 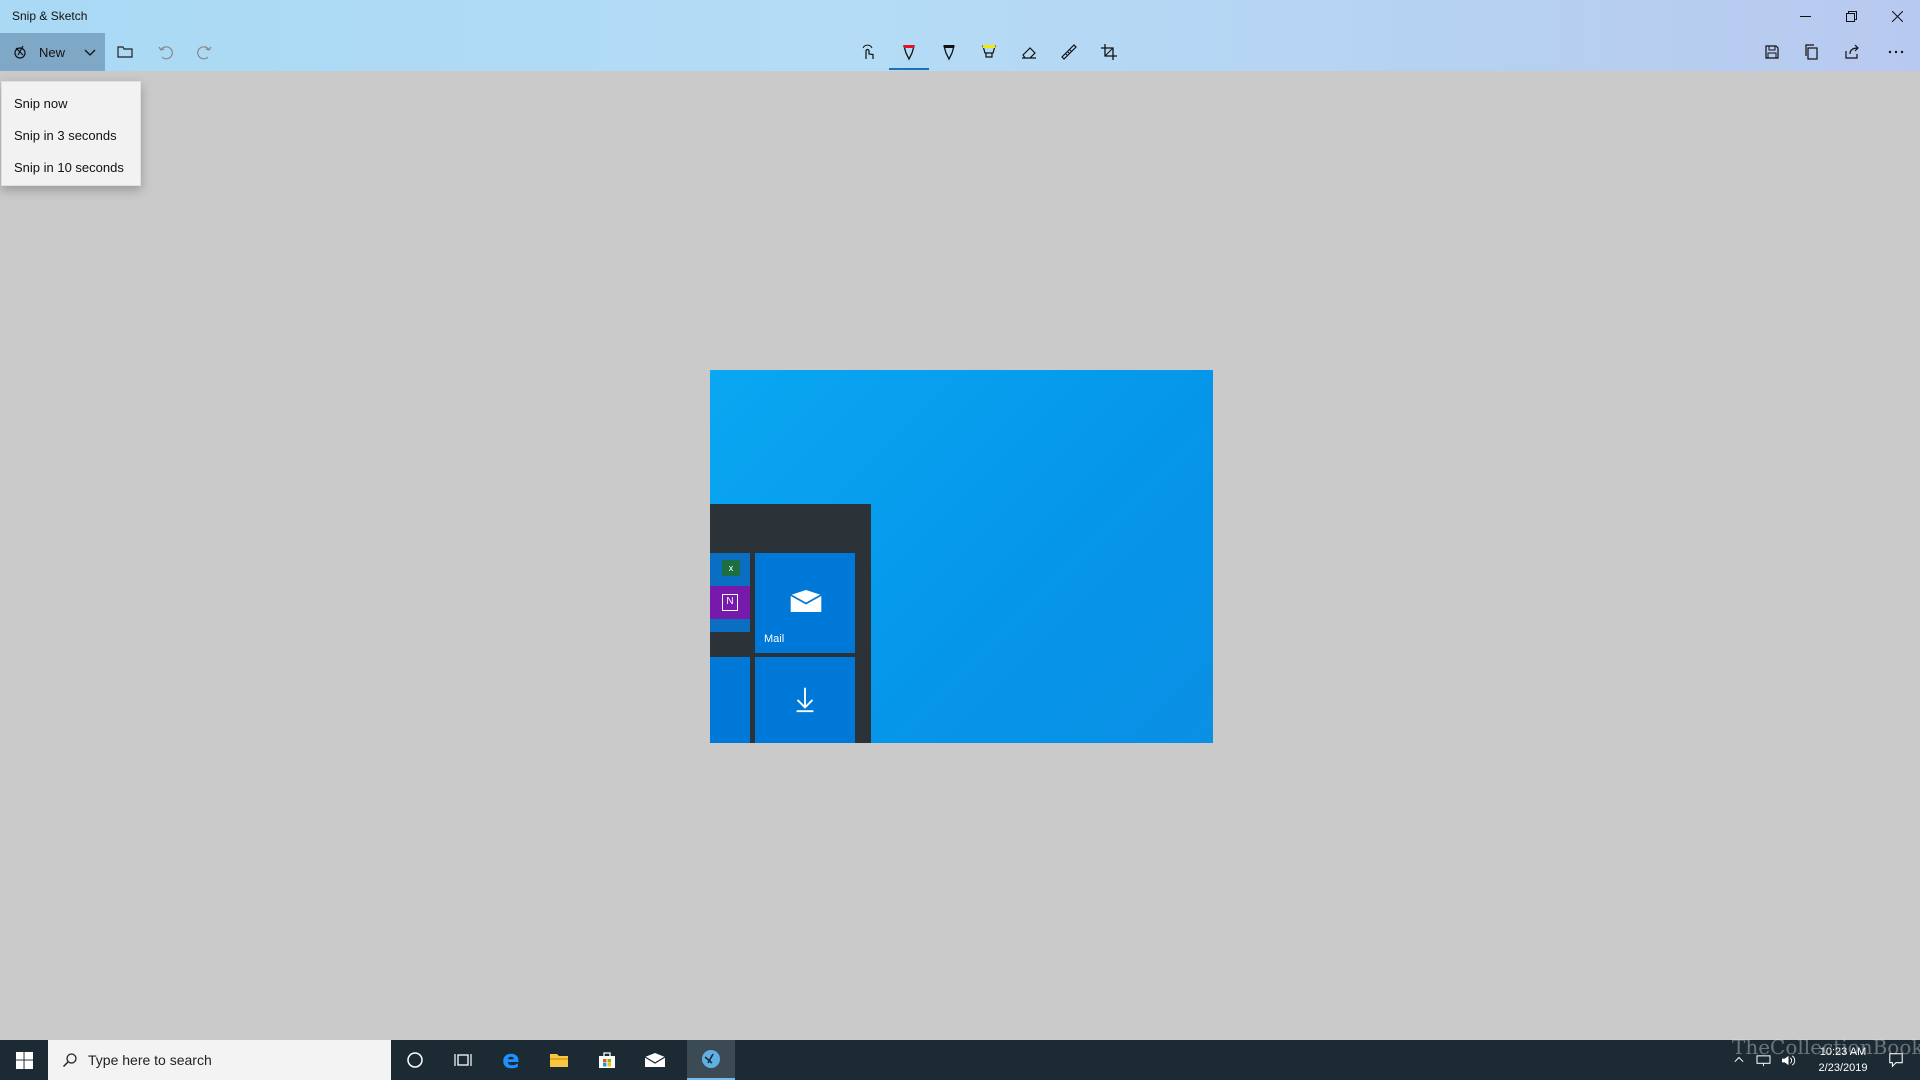 I want to click on volume-icon, so click(x=1788, y=1060).